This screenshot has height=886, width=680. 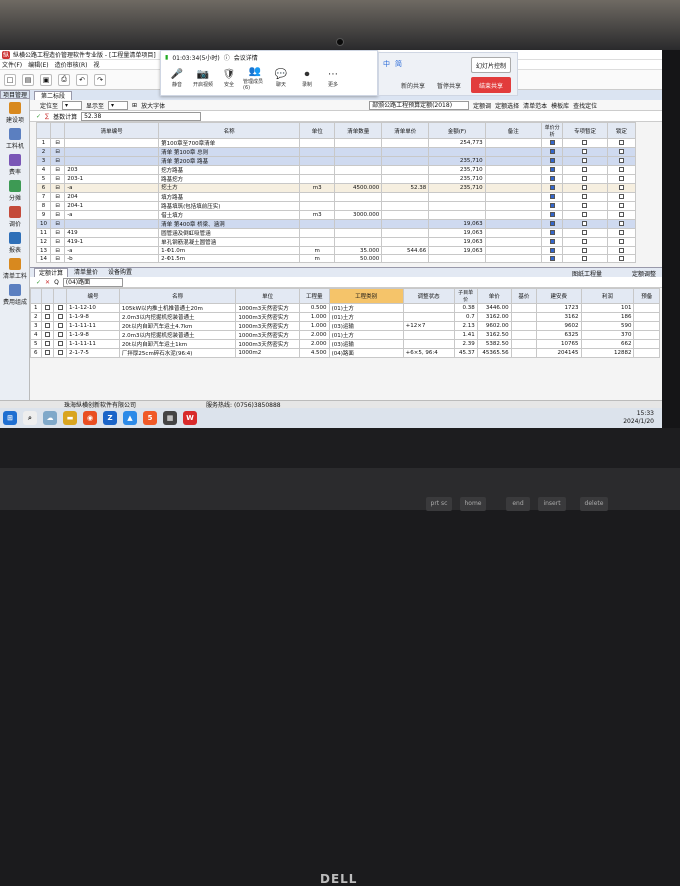 What do you see at coordinates (43, 152) in the screenshot?
I see `row-number: 2` at bounding box center [43, 152].